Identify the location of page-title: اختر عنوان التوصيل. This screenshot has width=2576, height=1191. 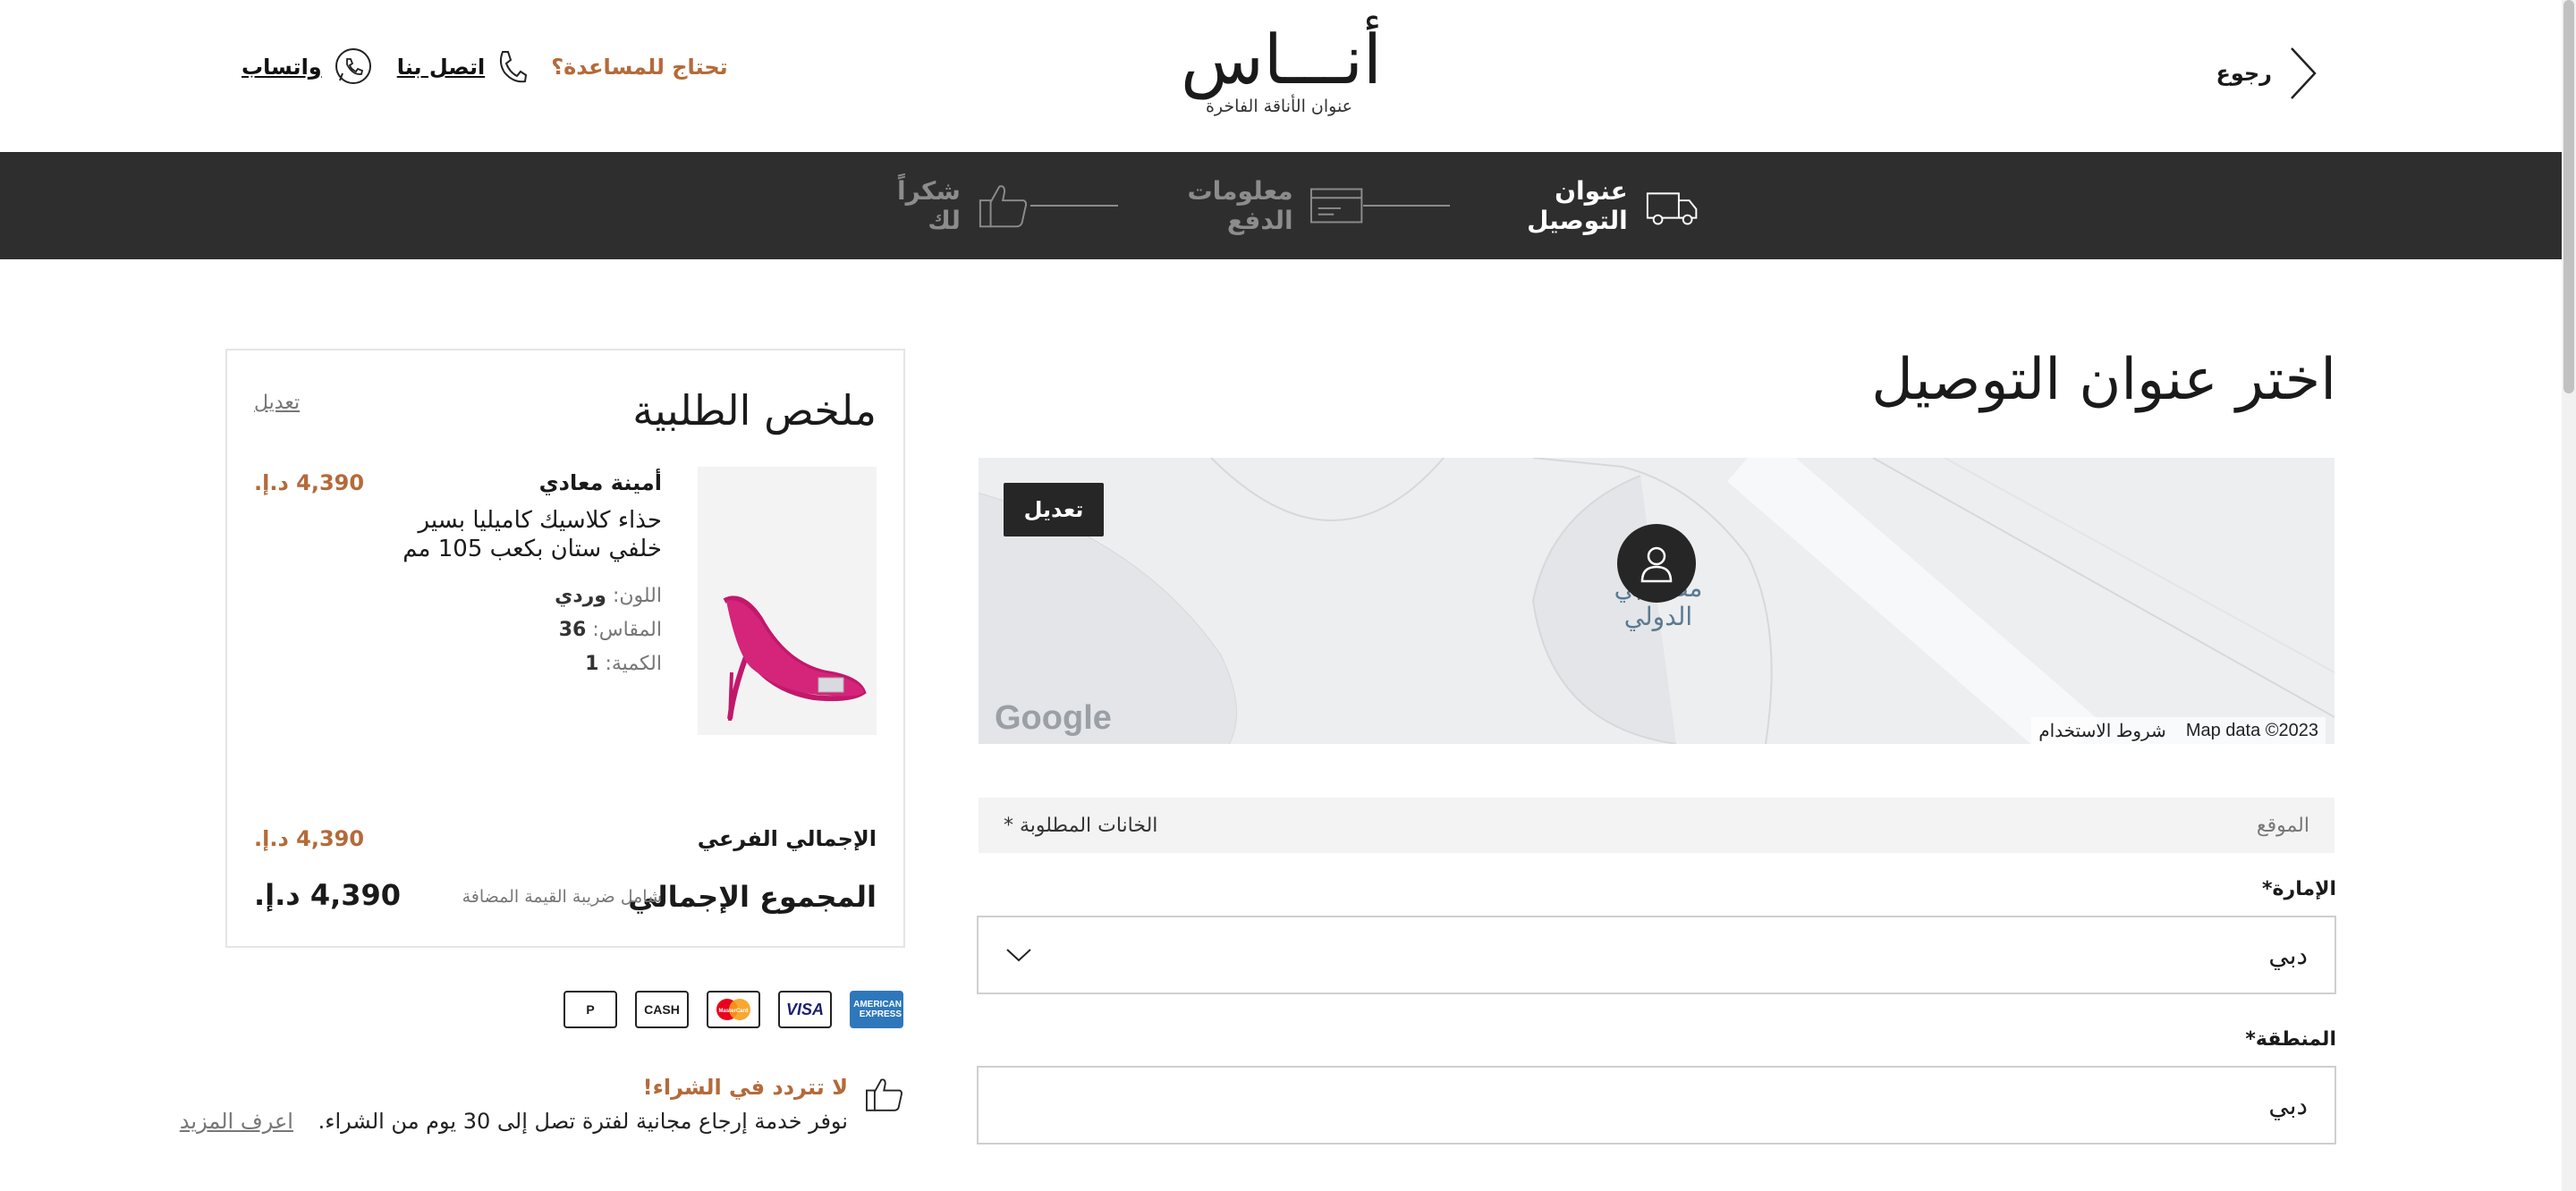
(2103, 380).